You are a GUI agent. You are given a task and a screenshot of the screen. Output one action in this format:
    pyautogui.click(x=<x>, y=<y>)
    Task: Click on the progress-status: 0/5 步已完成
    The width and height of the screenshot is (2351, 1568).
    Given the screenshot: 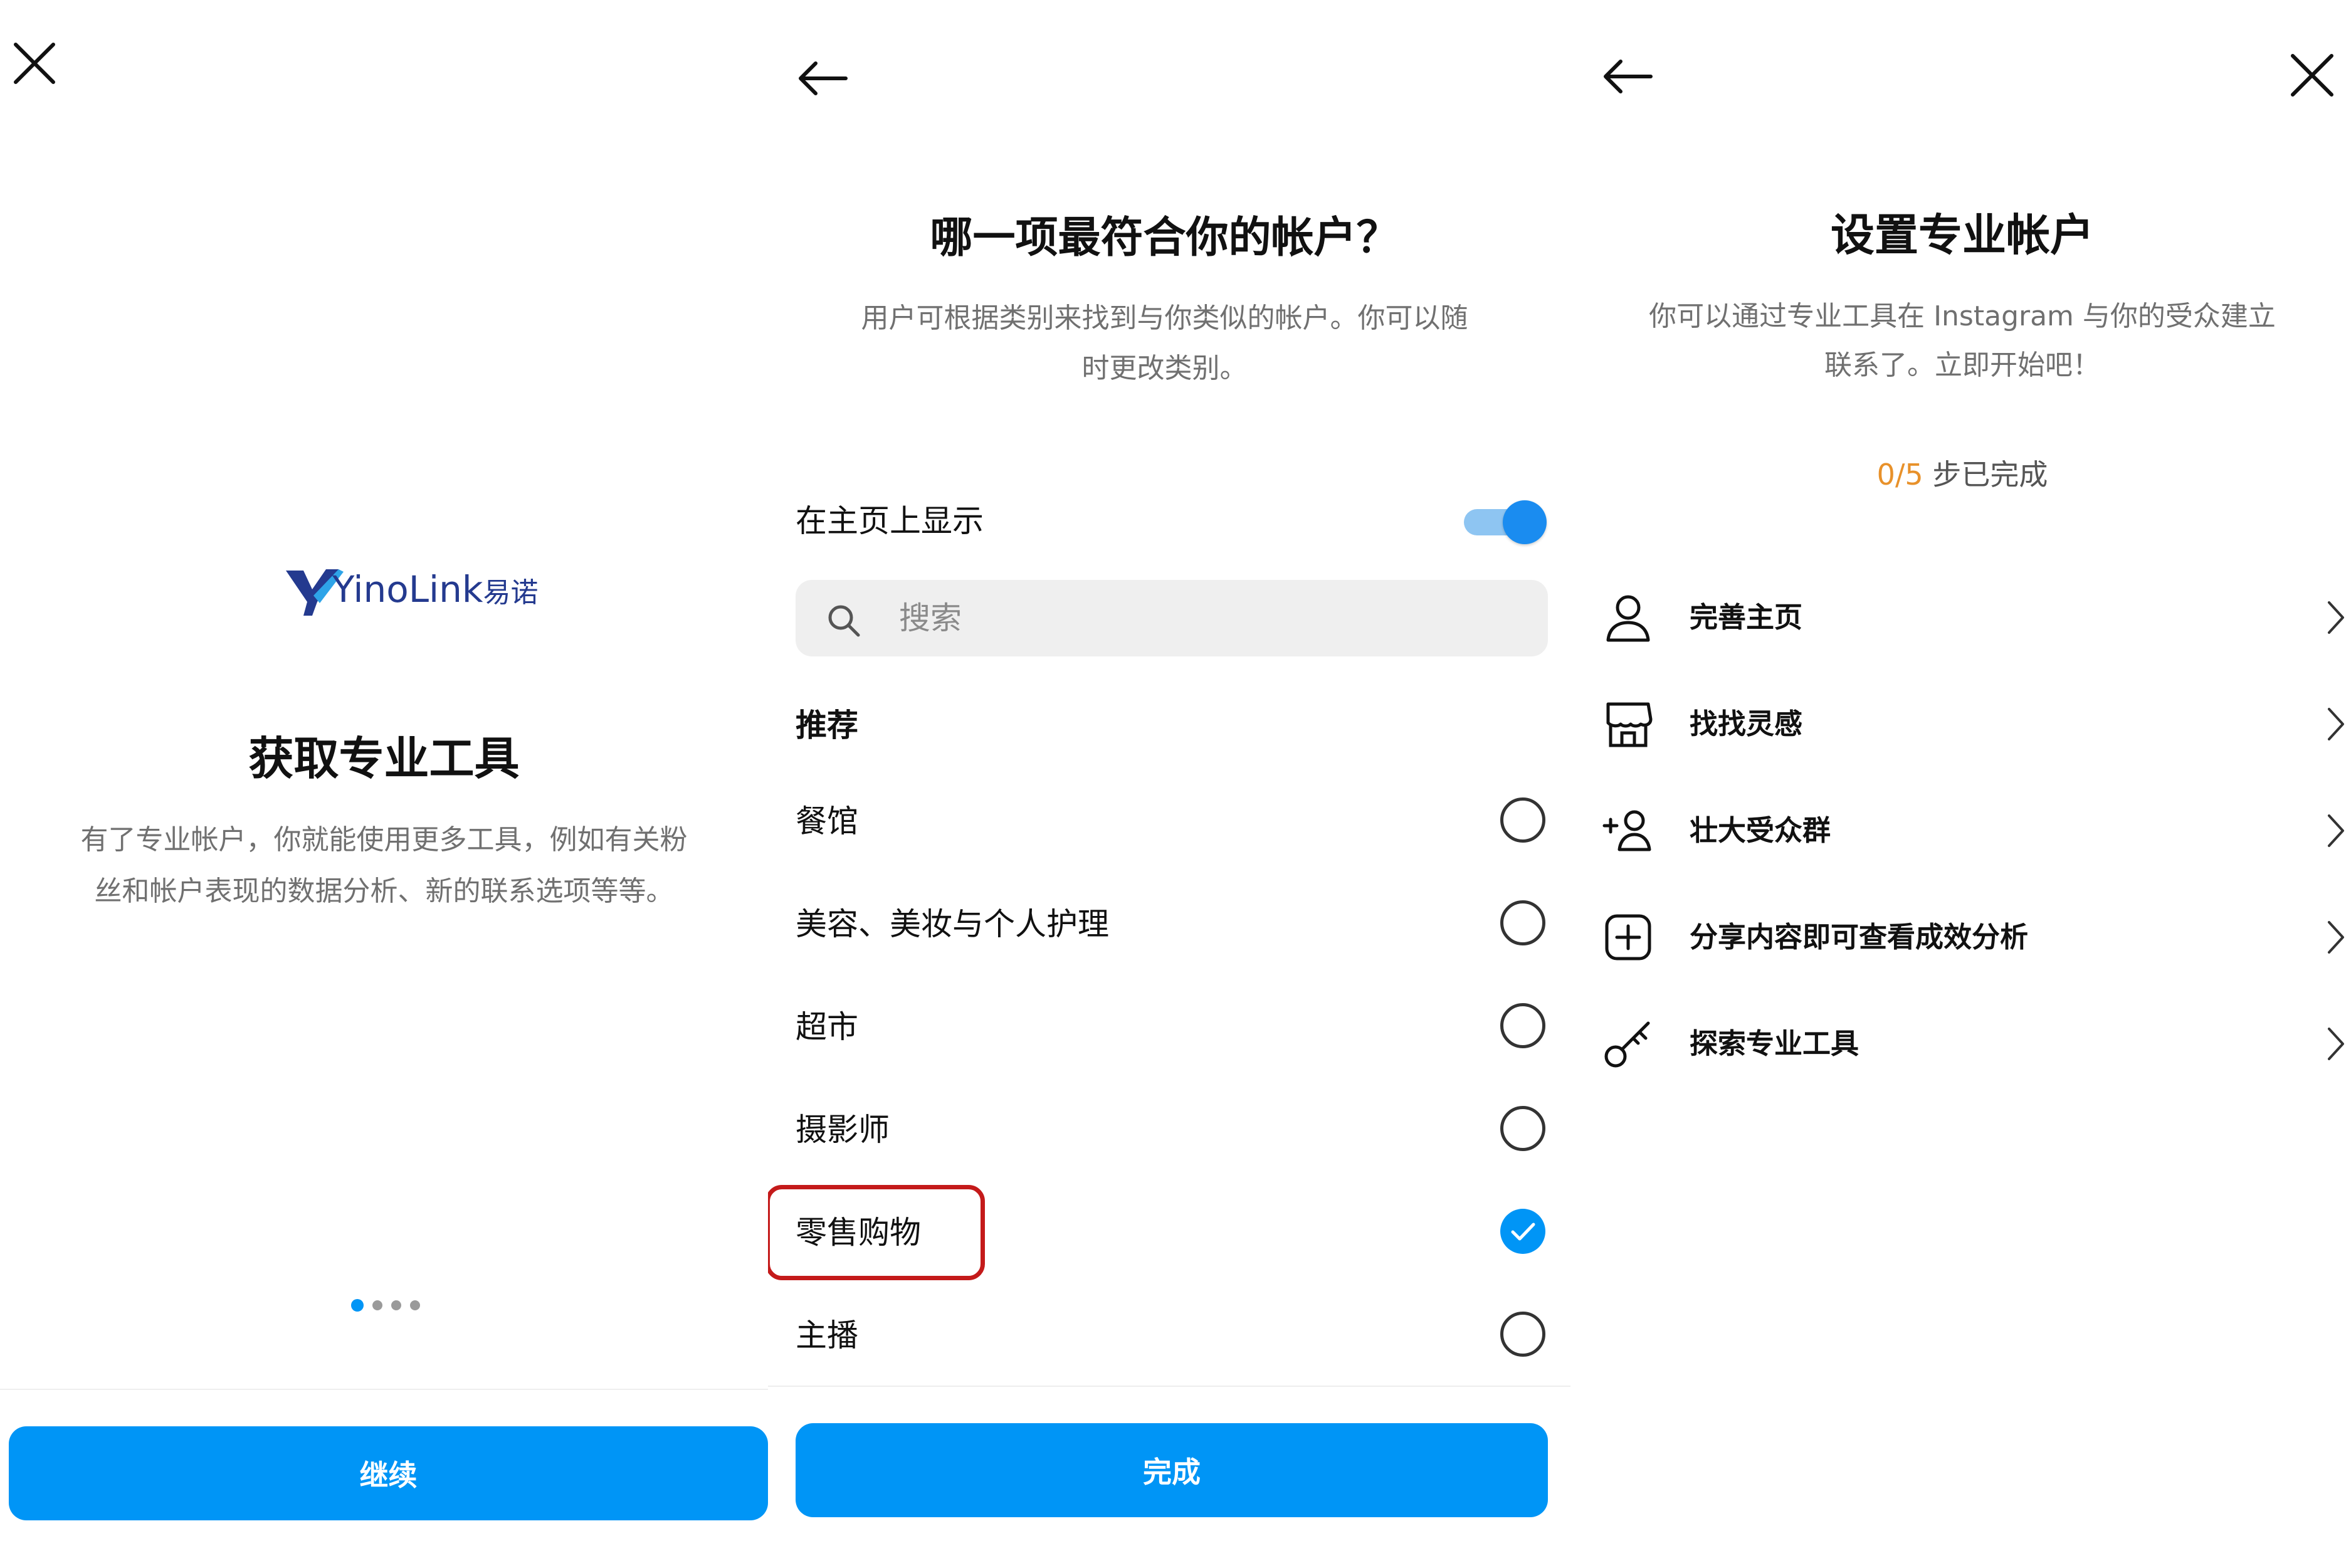 What is the action you would take?
    pyautogui.click(x=1962, y=475)
    